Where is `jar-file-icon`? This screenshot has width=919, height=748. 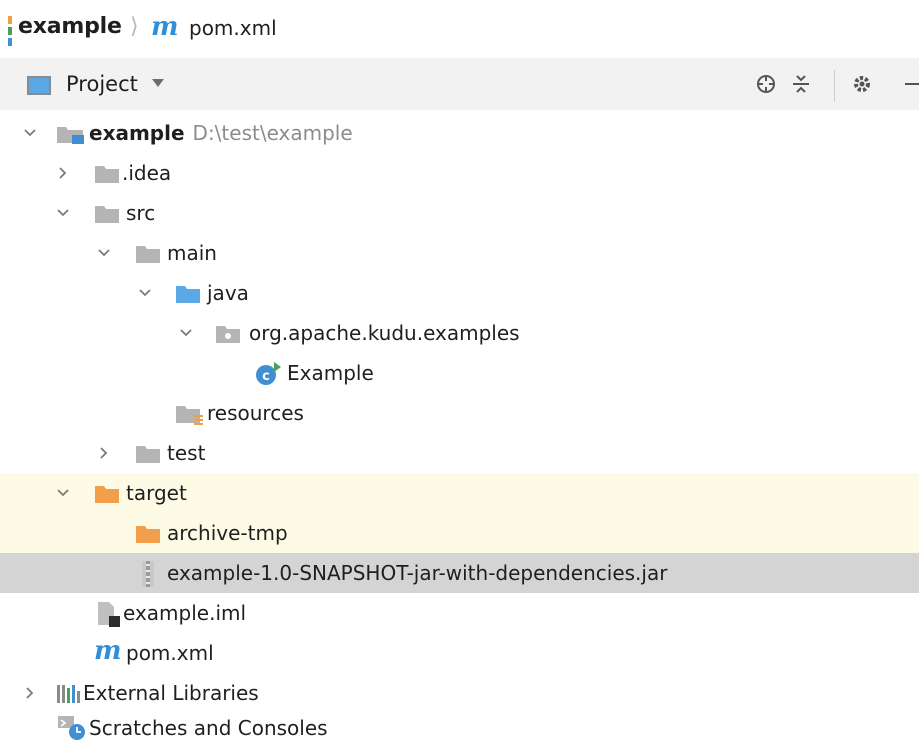
jar-file-icon is located at coordinates (148, 576).